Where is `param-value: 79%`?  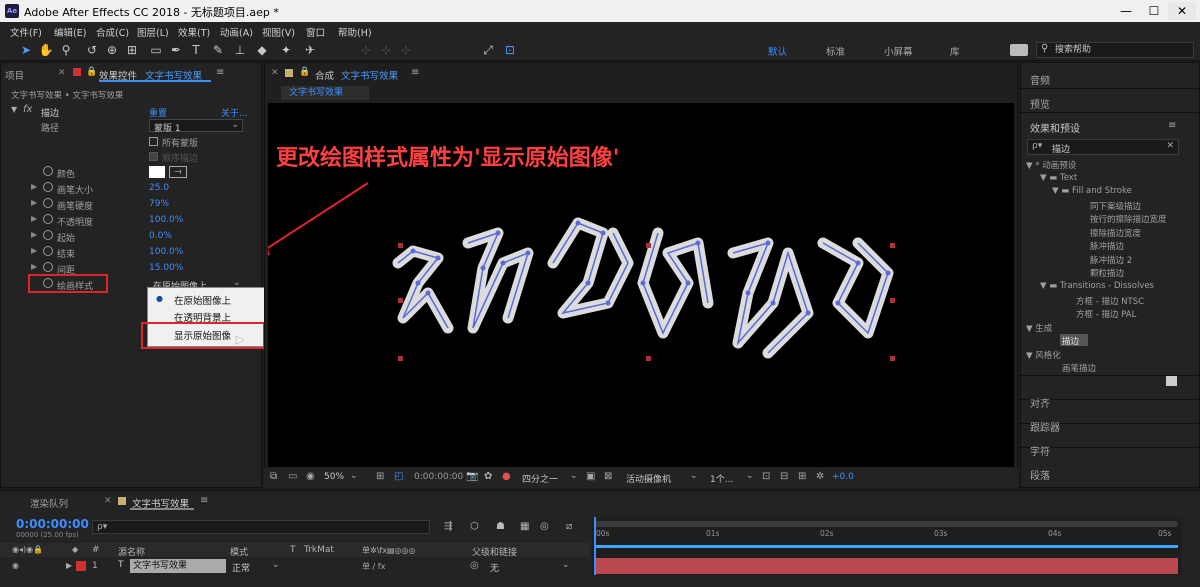
param-value: 79% is located at coordinates (159, 204).